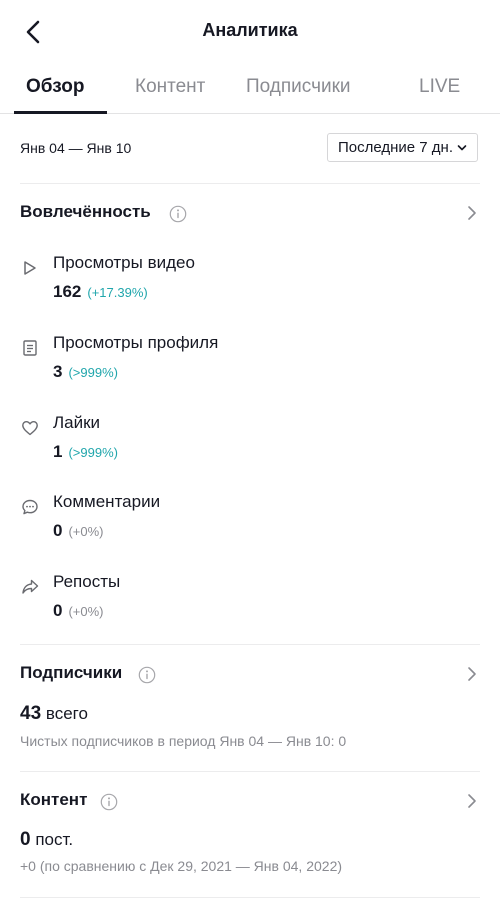 The image size is (500, 907). I want to click on followers-total: 43 всего, so click(54, 714).